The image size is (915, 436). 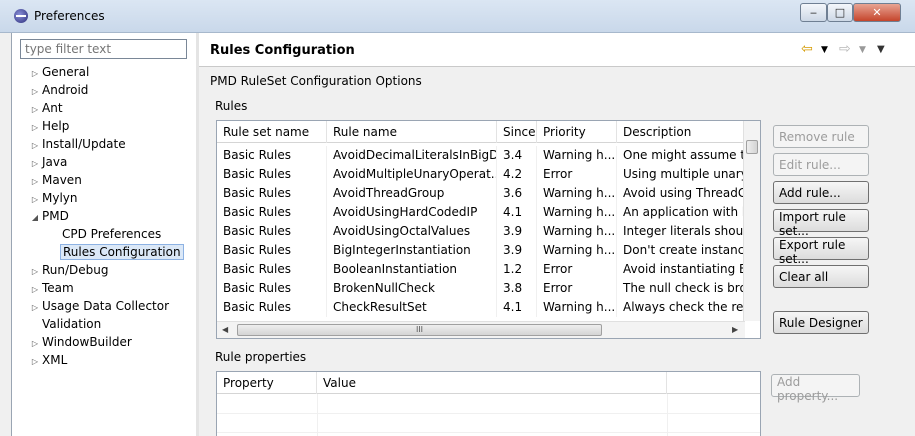 What do you see at coordinates (735, 329) in the screenshot?
I see `scroll-right-icon: ▶` at bounding box center [735, 329].